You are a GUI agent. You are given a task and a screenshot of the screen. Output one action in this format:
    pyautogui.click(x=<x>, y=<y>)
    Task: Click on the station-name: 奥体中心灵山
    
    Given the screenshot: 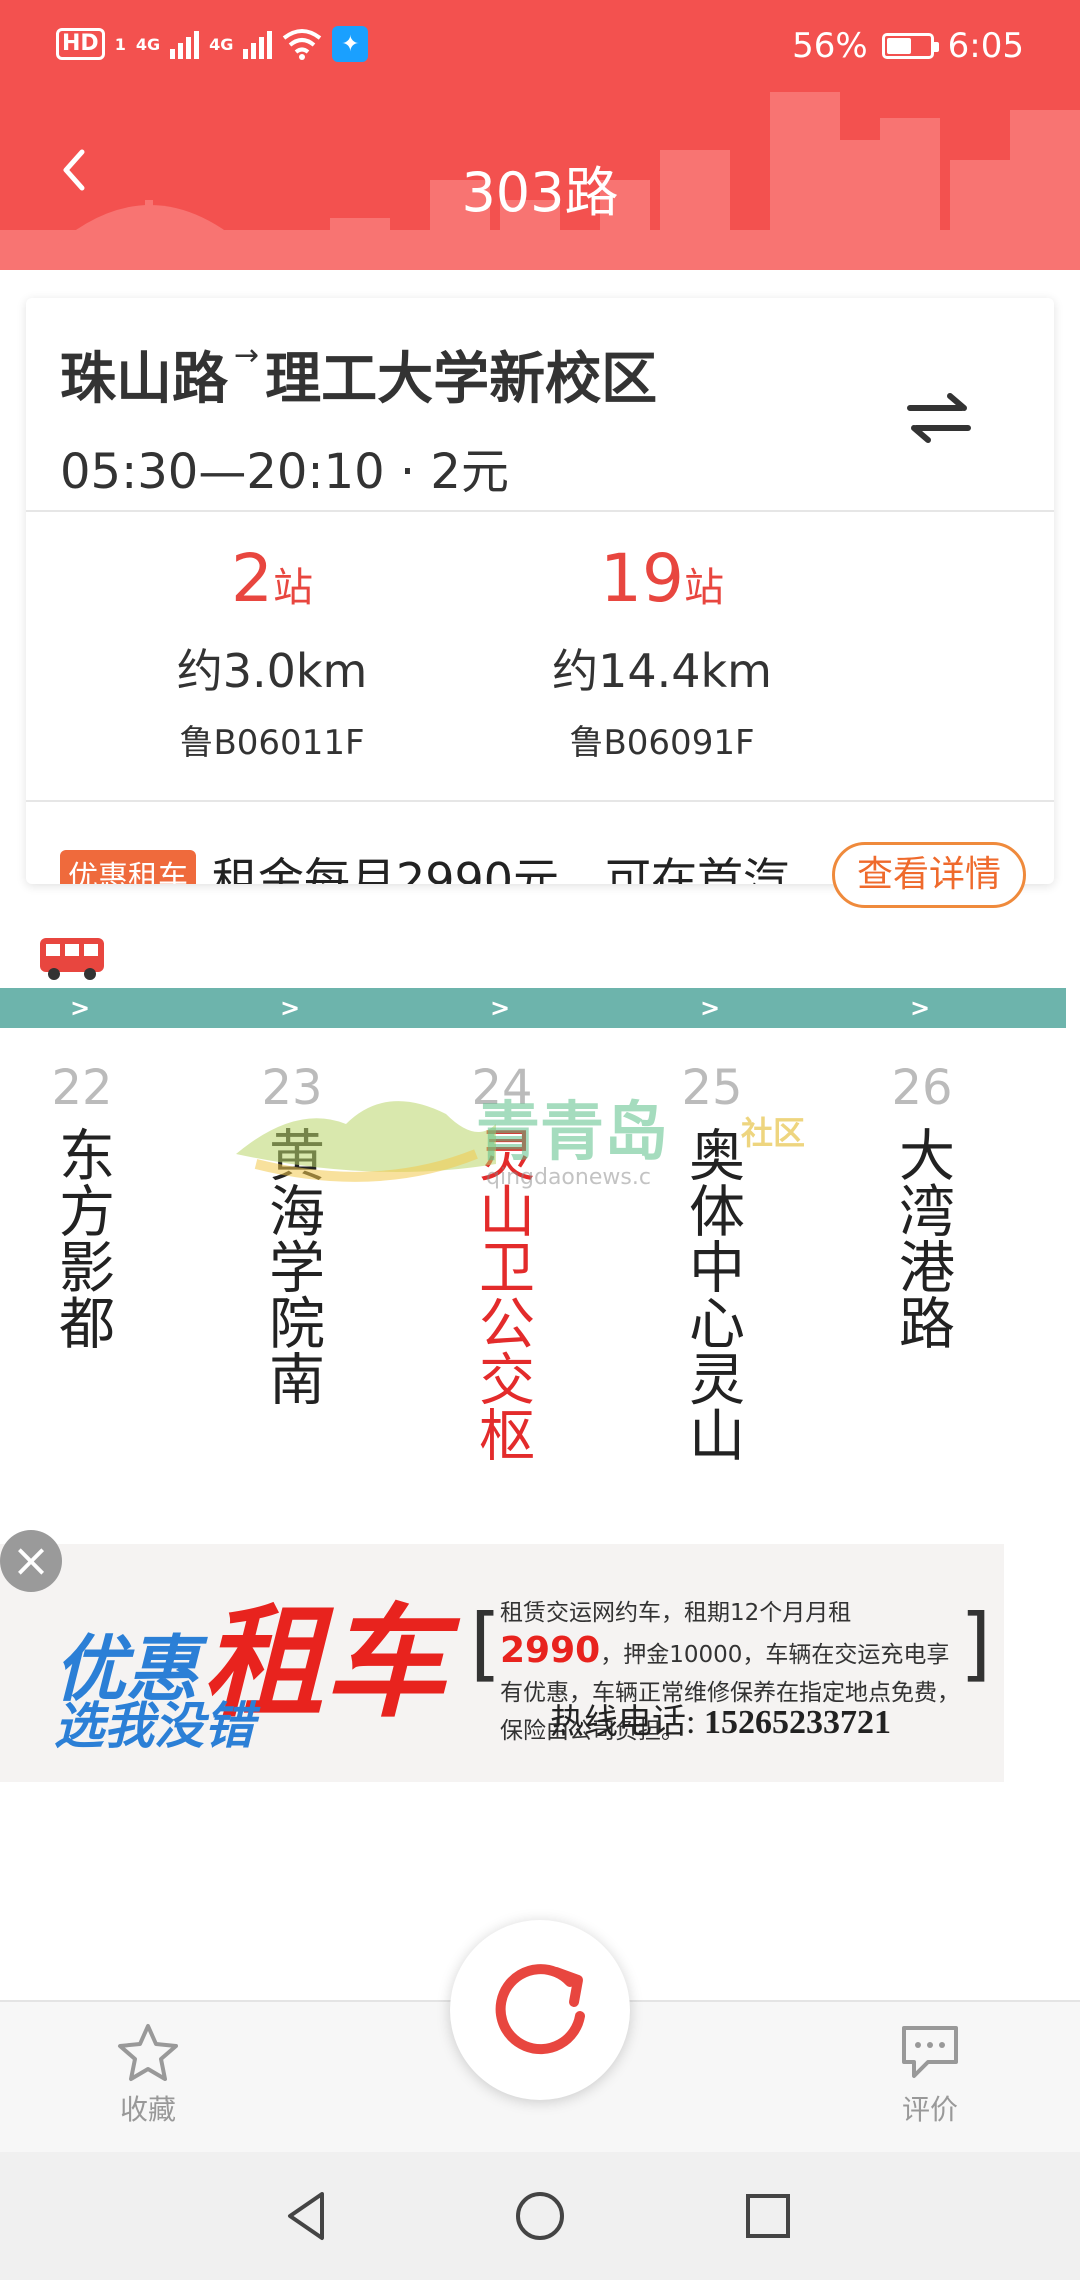 What is the action you would take?
    pyautogui.click(x=712, y=1294)
    